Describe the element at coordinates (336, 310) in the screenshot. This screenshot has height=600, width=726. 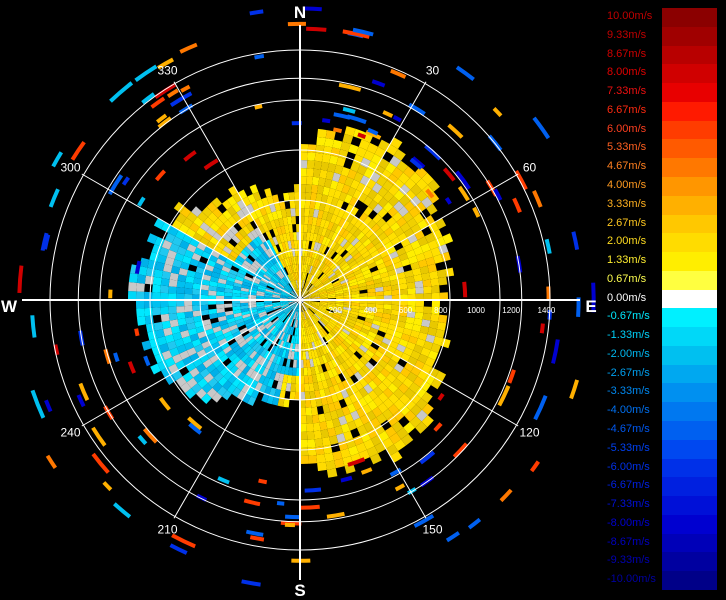
I see `range-label: 200` at that location.